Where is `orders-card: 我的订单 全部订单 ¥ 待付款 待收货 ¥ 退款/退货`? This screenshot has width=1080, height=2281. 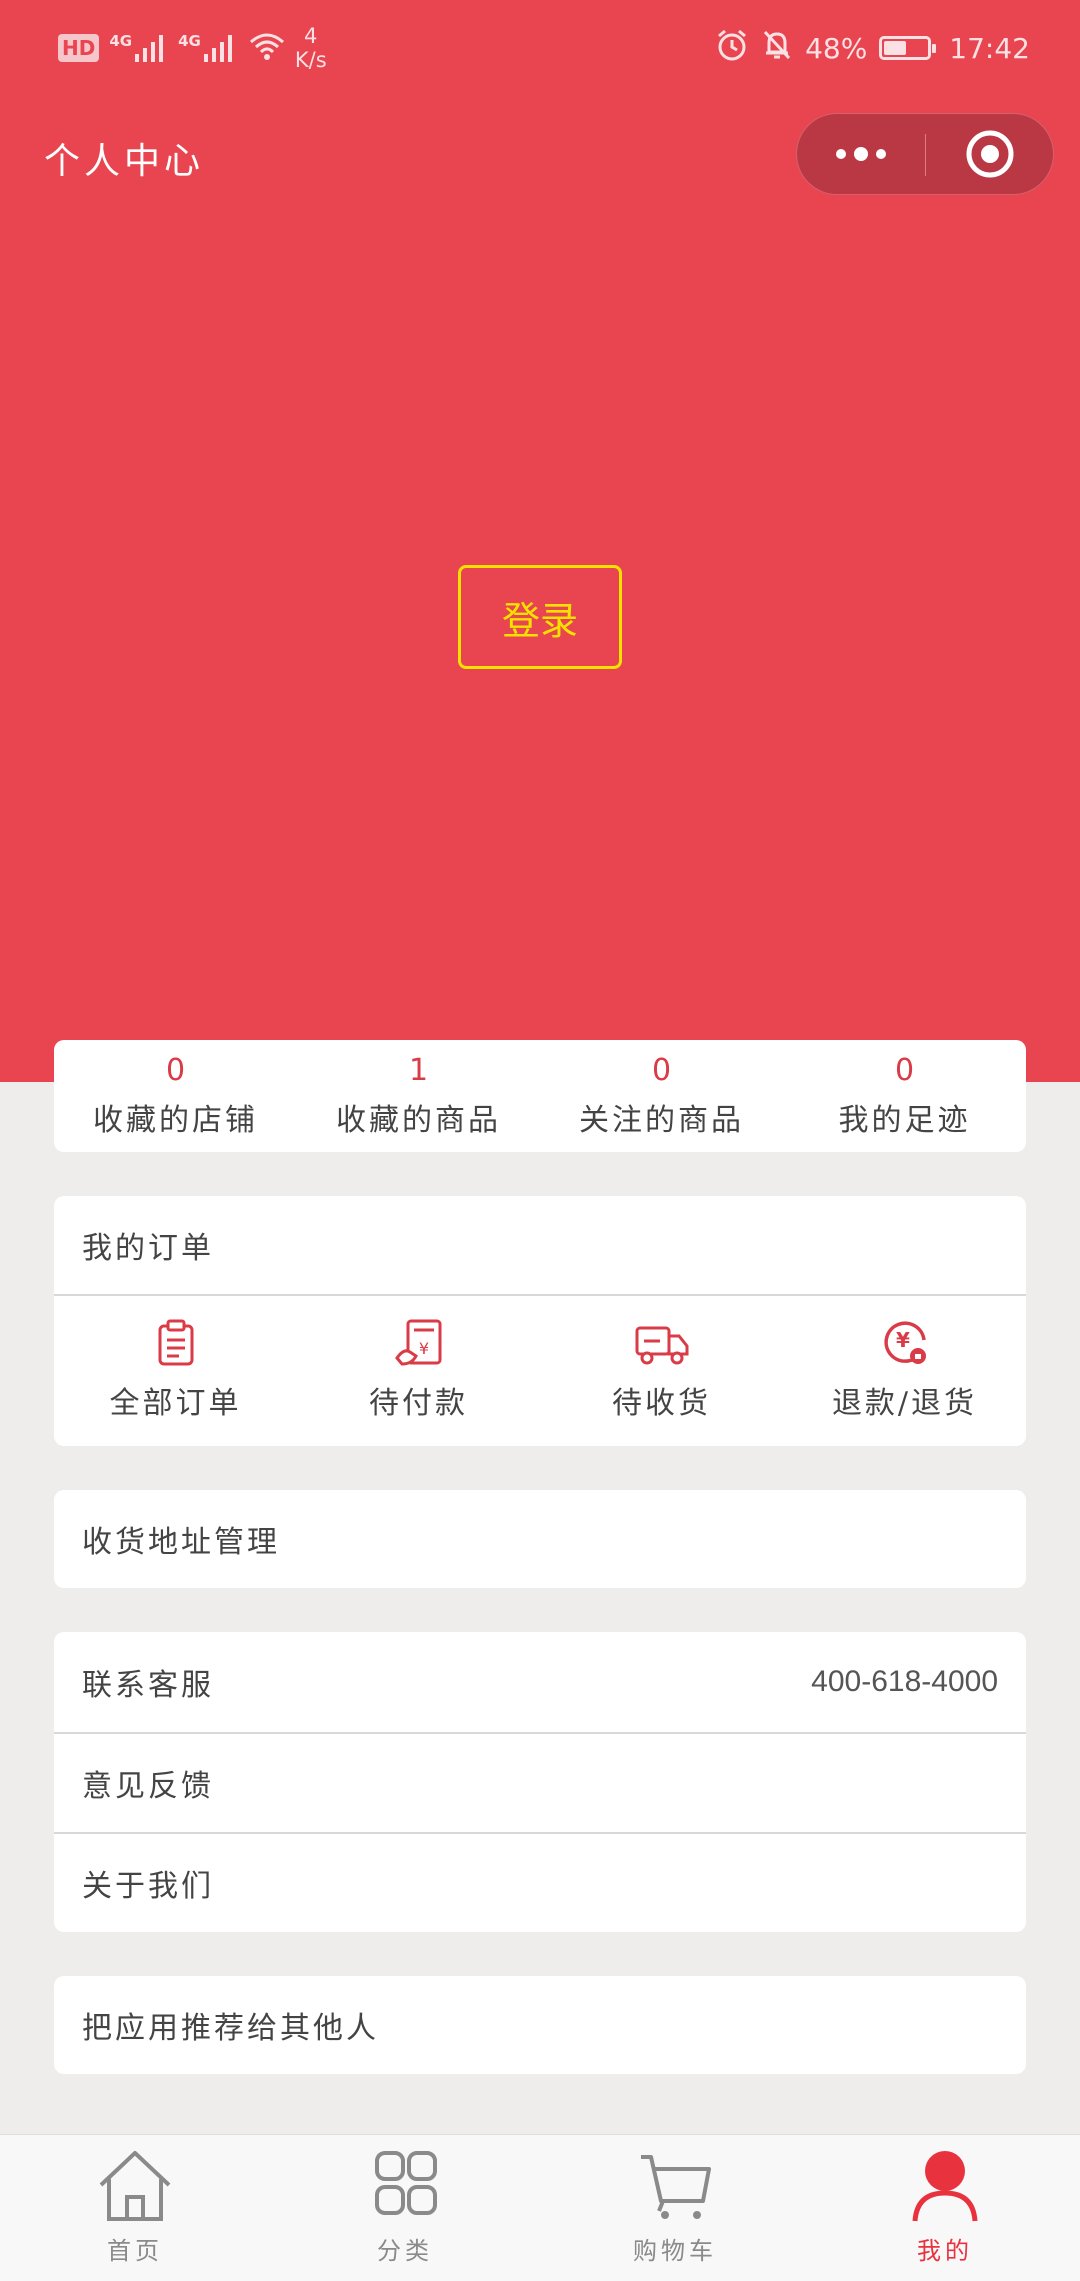
orders-card: 我的订单 全部订单 ¥ 待付款 待收货 ¥ 退款/退货 is located at coordinates (540, 1321).